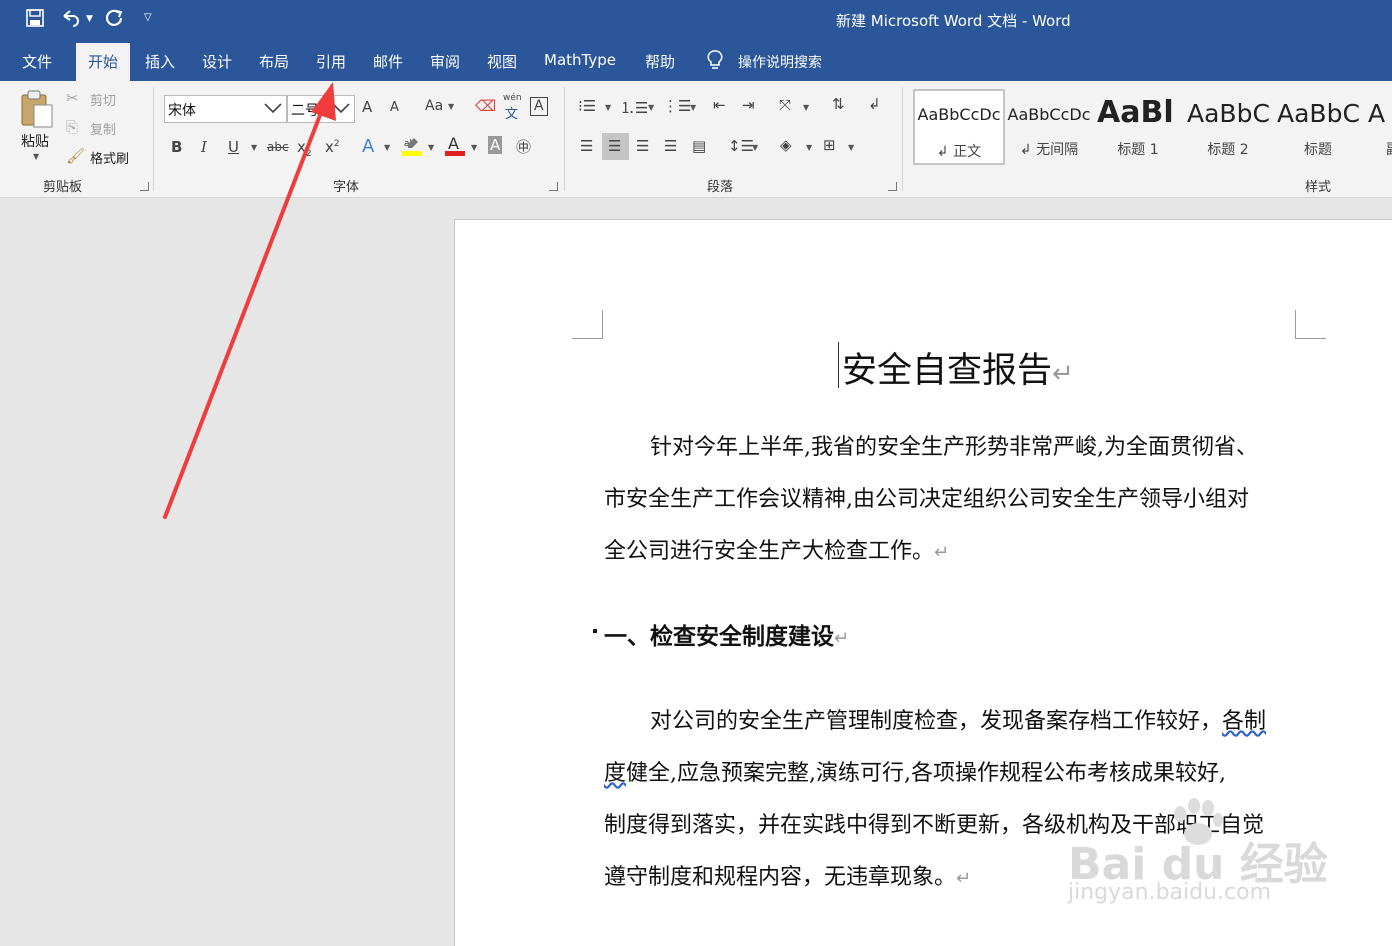 The width and height of the screenshot is (1392, 946). What do you see at coordinates (304, 148) in the screenshot?
I see `subscript-button: x2` at bounding box center [304, 148].